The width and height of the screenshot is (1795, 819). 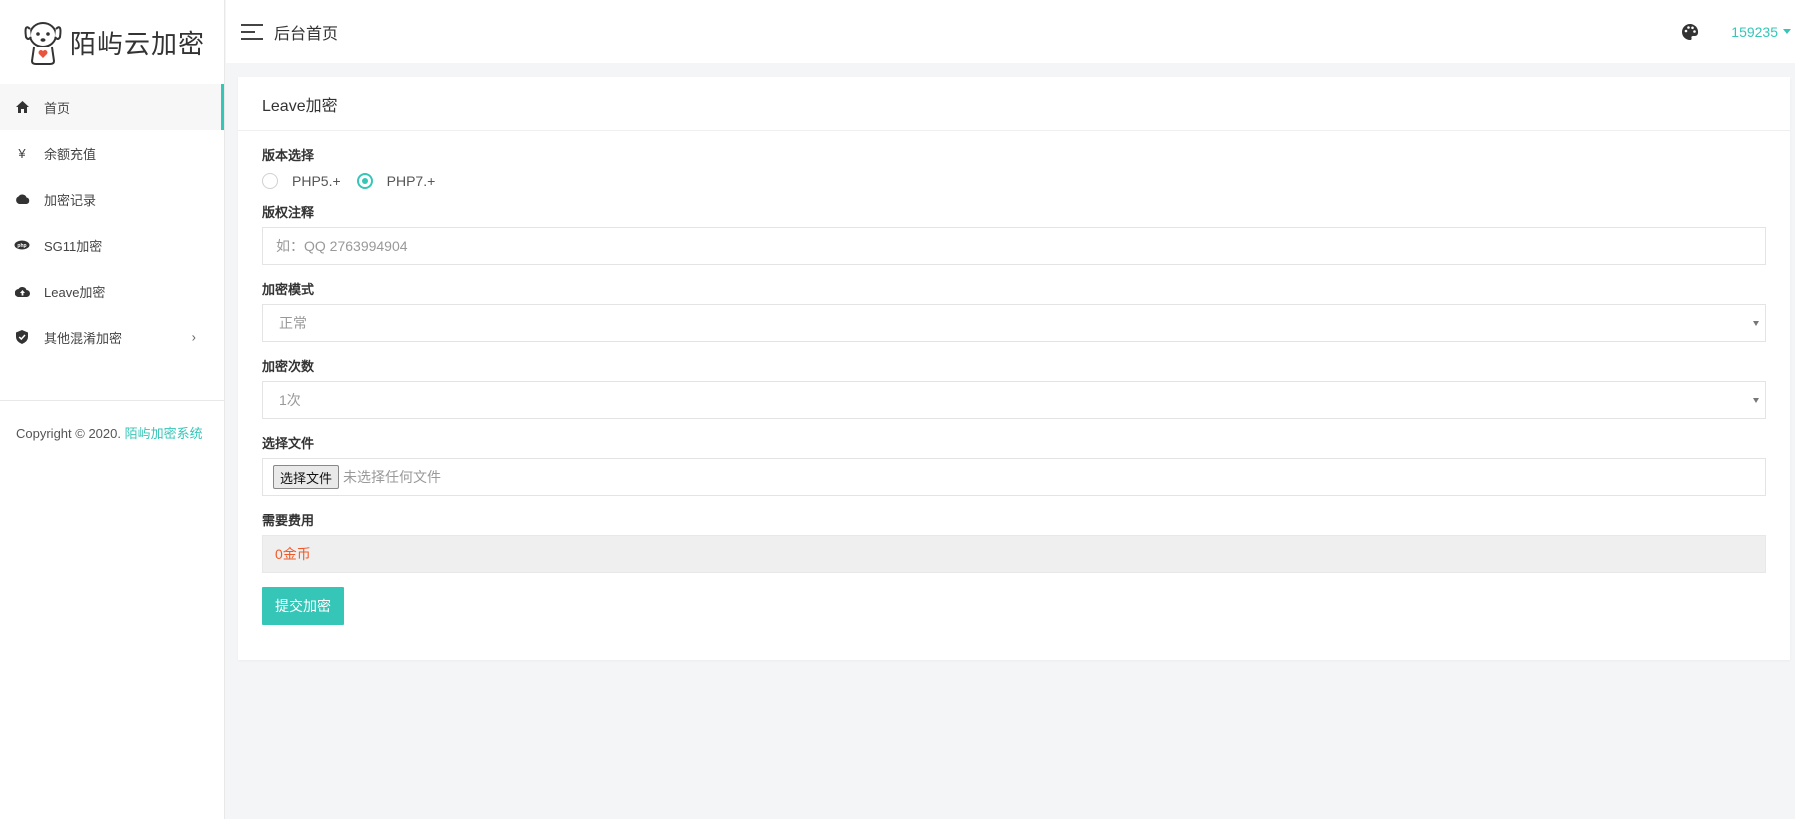 I want to click on version-radio-group: PHP5.+ PHP7.+, so click(x=1014, y=181).